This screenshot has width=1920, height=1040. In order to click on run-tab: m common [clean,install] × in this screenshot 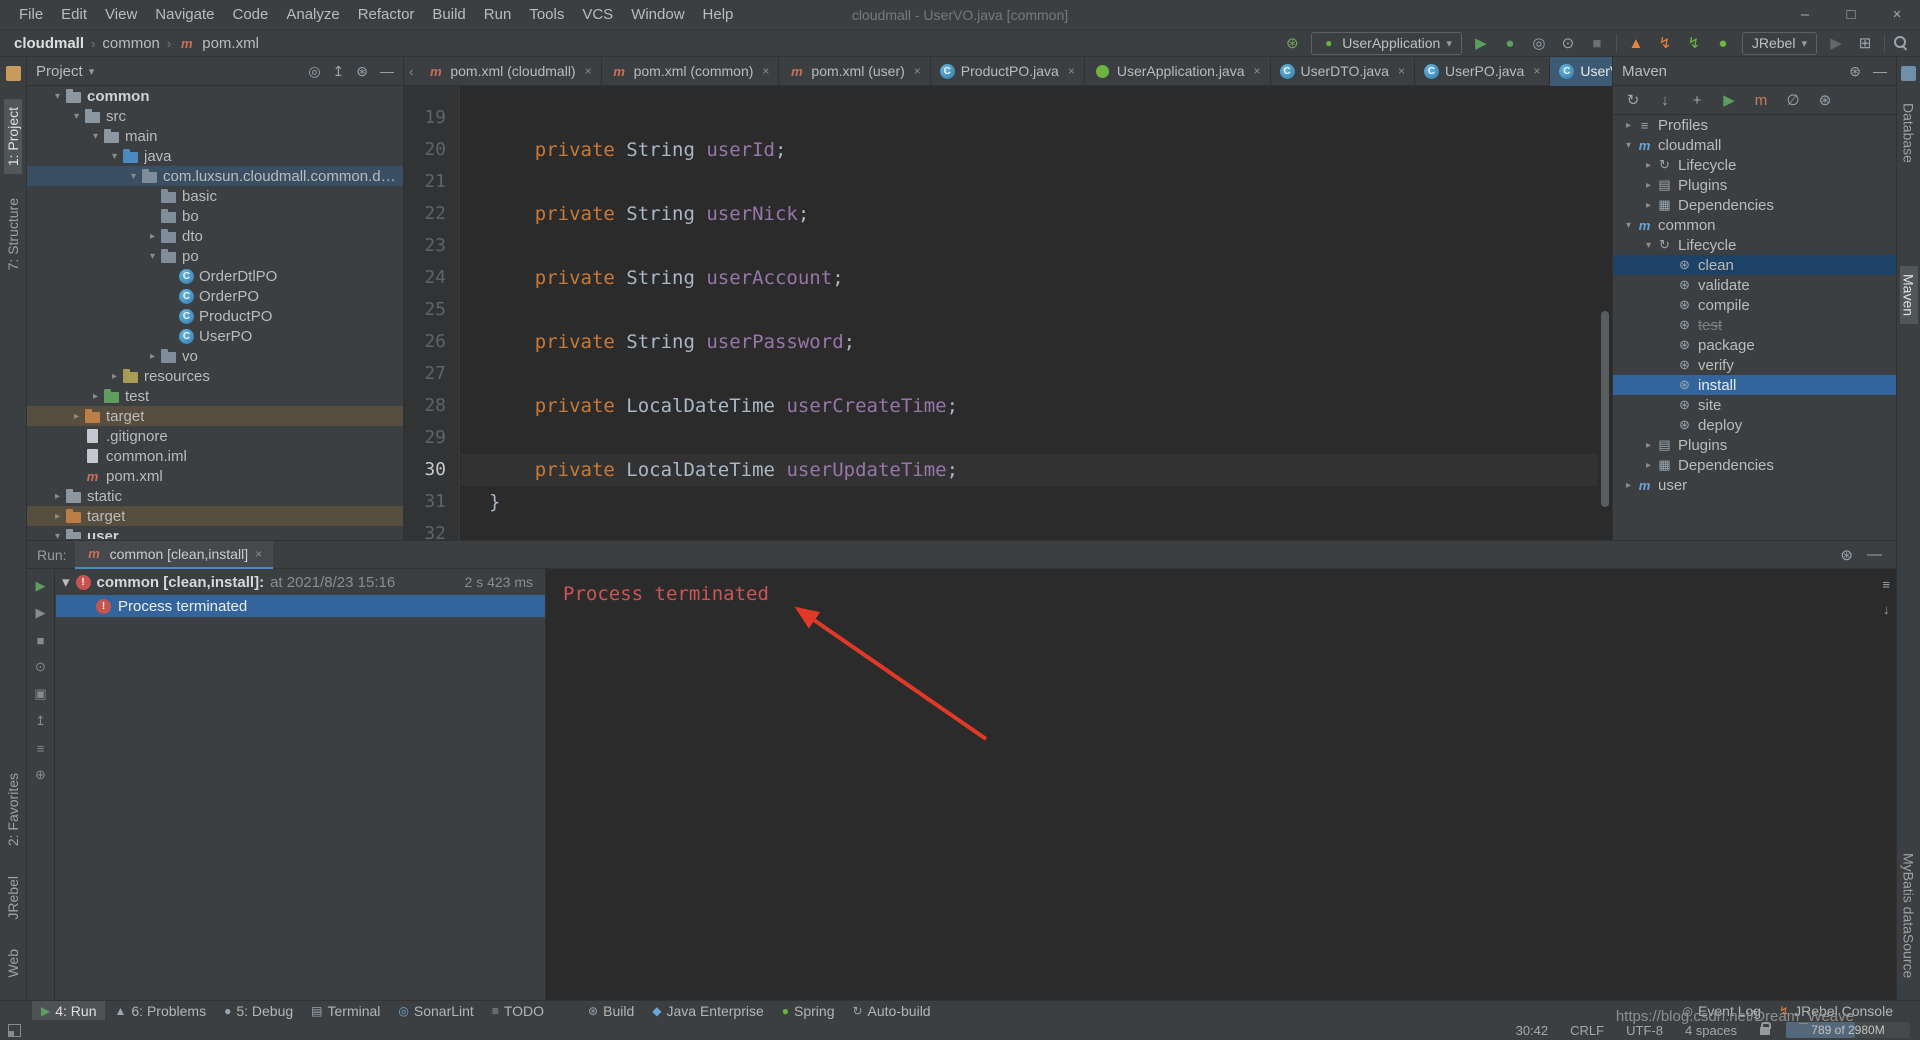, I will do `click(174, 554)`.